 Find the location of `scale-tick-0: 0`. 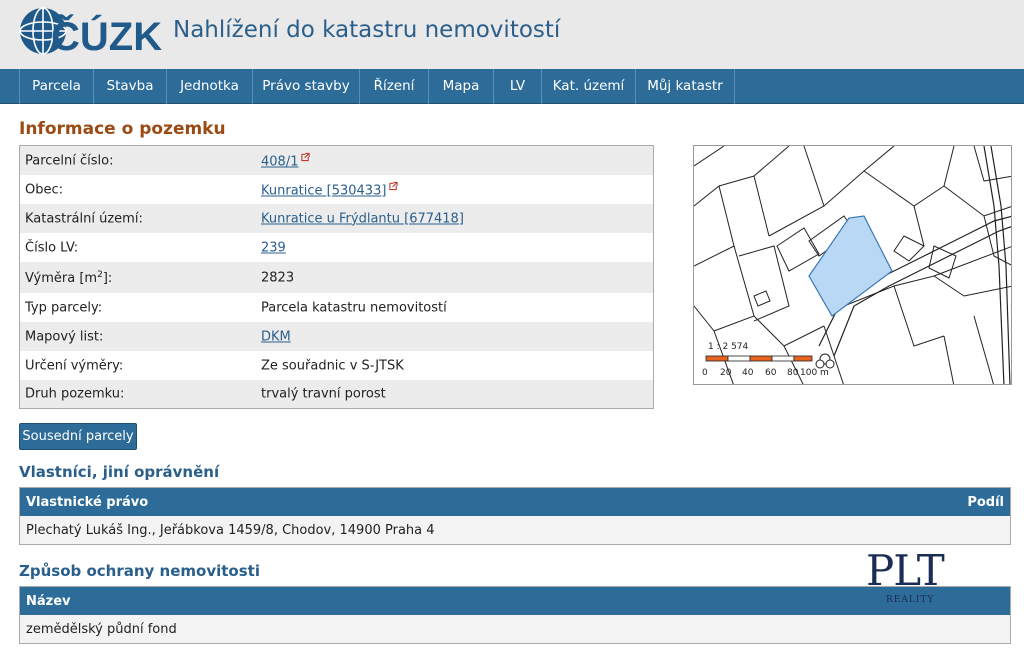

scale-tick-0: 0 is located at coordinates (705, 373).